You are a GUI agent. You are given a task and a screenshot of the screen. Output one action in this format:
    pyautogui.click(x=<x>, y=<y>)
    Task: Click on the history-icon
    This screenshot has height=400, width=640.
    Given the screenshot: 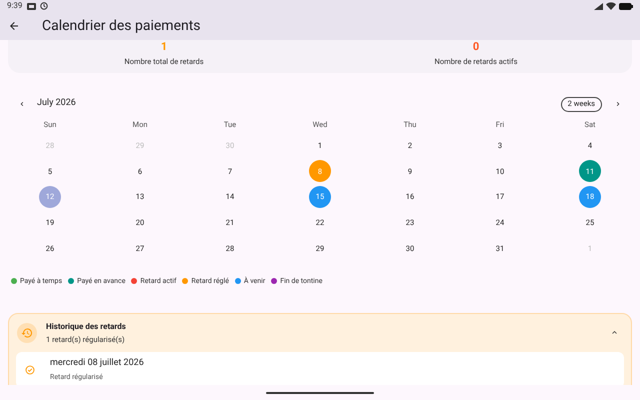 What is the action you would take?
    pyautogui.click(x=27, y=332)
    